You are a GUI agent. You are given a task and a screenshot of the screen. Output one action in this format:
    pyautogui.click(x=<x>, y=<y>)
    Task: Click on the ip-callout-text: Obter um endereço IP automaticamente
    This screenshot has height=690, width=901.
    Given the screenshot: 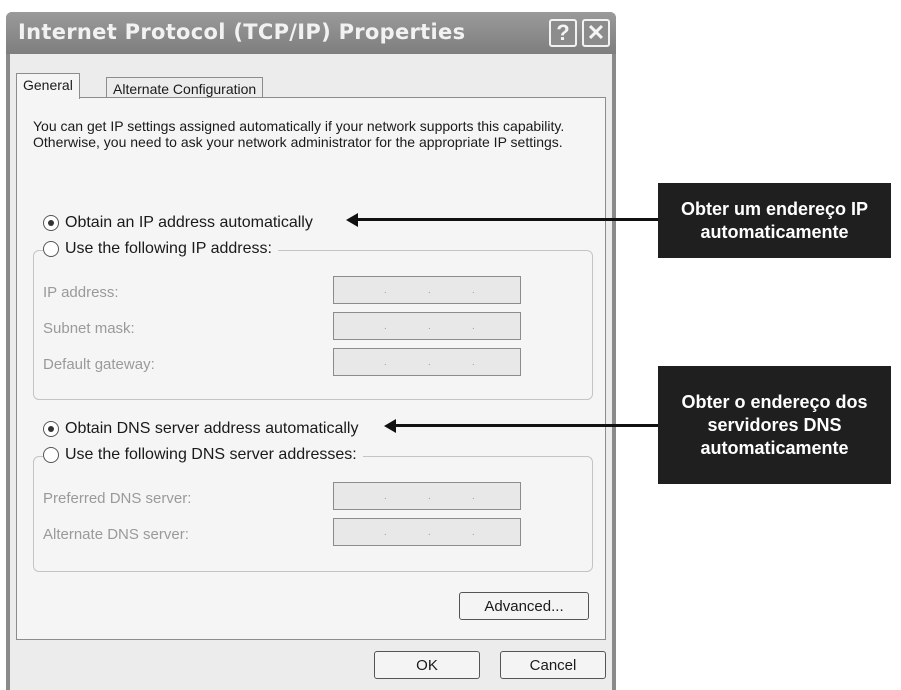 What is the action you would take?
    pyautogui.click(x=774, y=220)
    